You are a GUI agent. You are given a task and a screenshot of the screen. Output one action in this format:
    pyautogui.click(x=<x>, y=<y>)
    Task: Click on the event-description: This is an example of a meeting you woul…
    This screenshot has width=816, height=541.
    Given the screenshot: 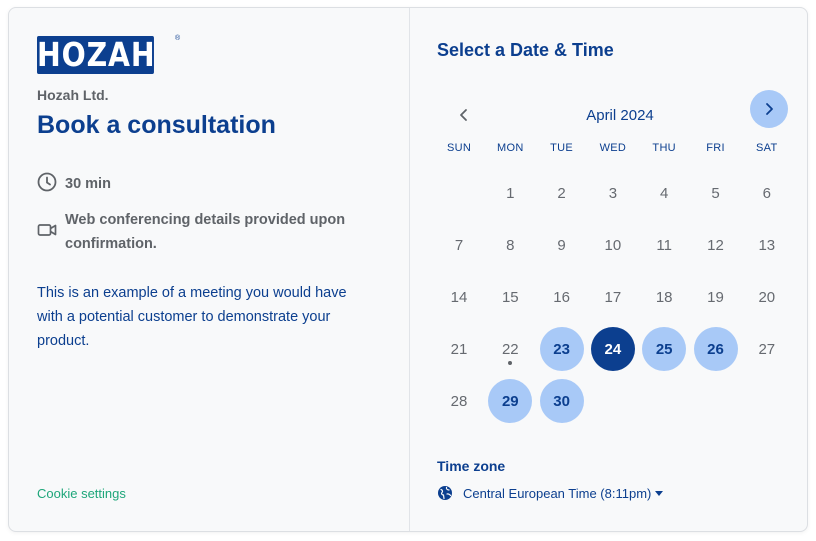 What is the action you would take?
    pyautogui.click(x=212, y=317)
    